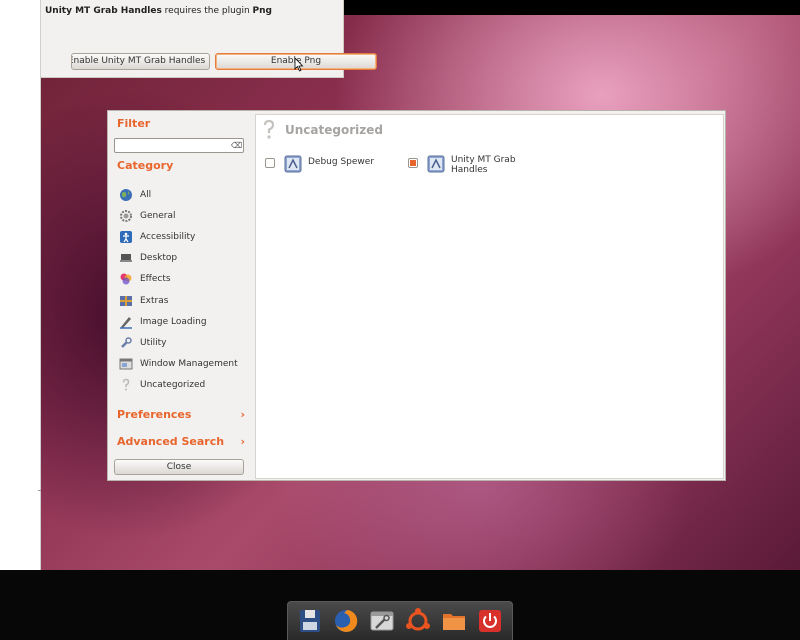  I want to click on mouse-cursor-icon, so click(299, 65).